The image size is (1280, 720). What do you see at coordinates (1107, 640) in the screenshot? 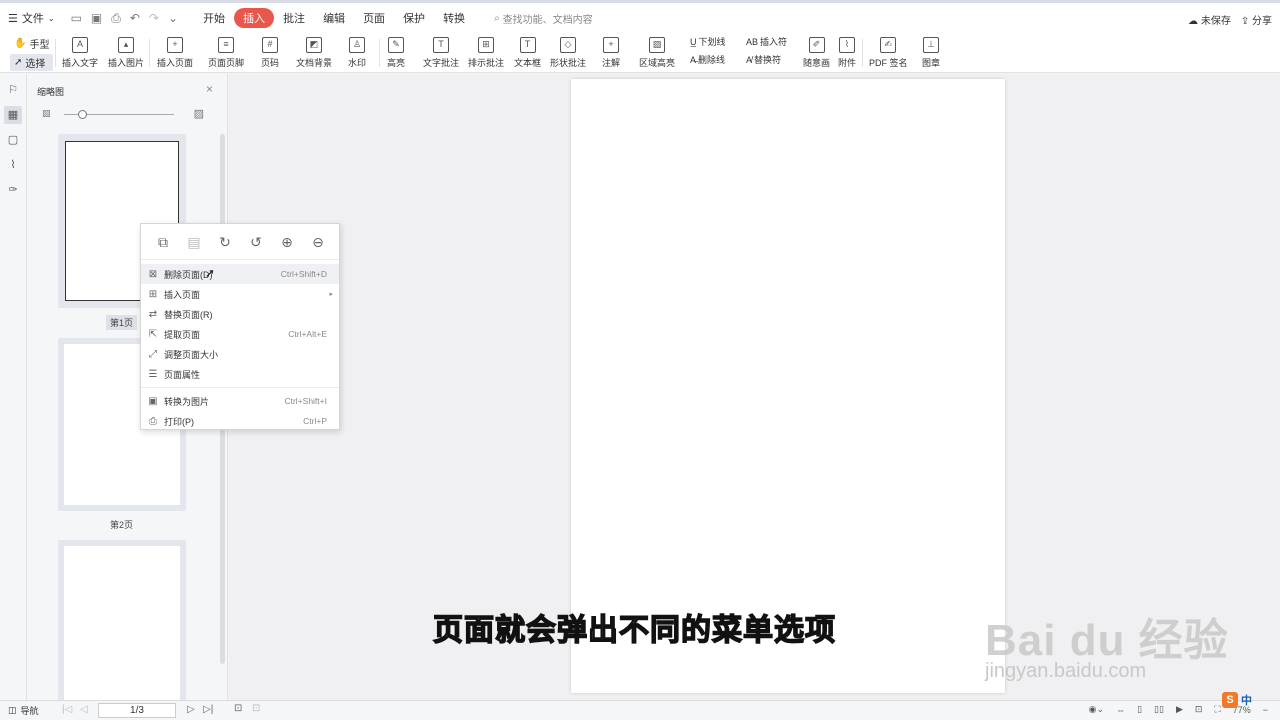
I see `watermark-brand: Bai du 经验` at bounding box center [1107, 640].